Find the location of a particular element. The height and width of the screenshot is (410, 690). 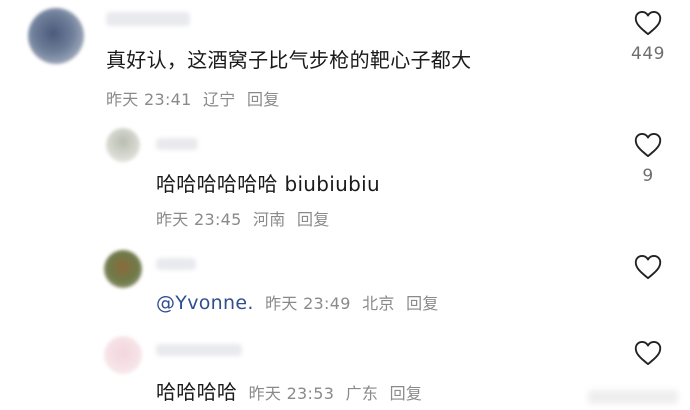

comment-time: 昨天 23:49 is located at coordinates (308, 303).